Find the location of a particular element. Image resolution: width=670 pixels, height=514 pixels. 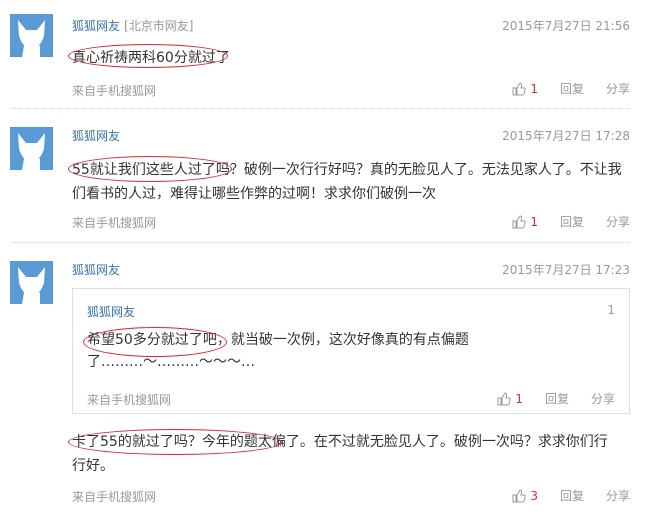

like-count: 3 is located at coordinates (534, 495).